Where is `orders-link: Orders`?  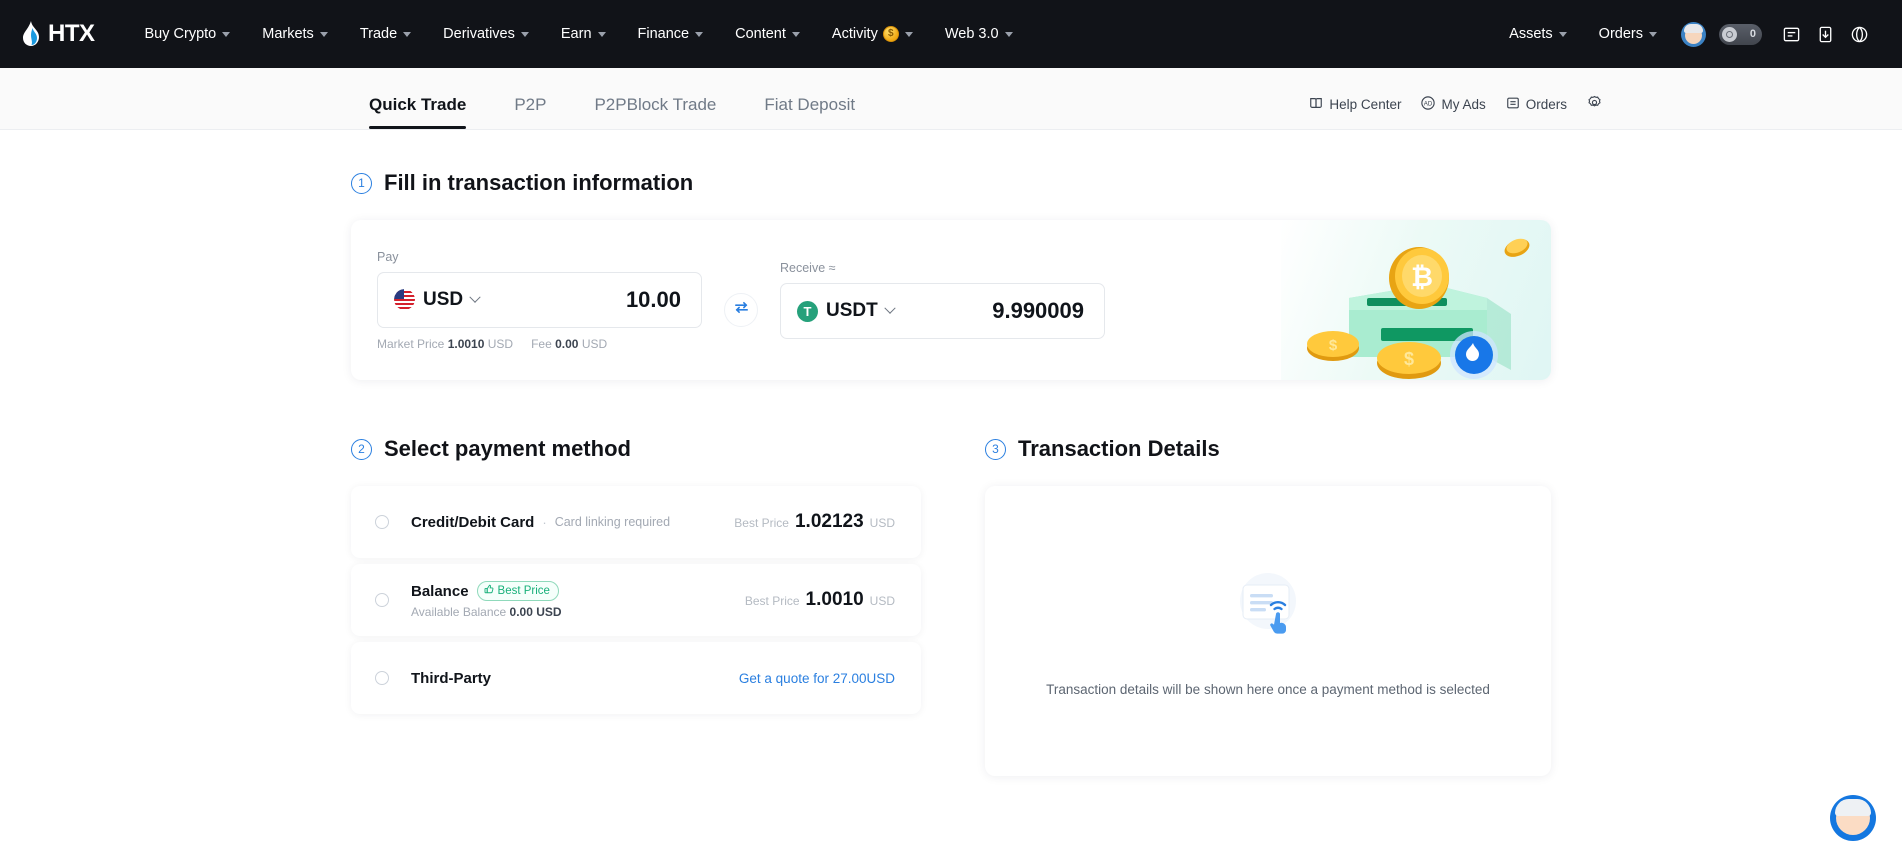 orders-link: Orders is located at coordinates (1536, 104).